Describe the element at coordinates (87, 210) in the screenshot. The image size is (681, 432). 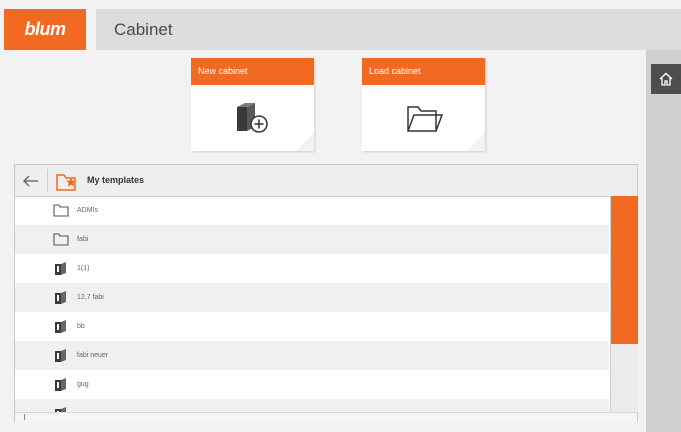
I see `list-item-label: ADMIs` at that location.